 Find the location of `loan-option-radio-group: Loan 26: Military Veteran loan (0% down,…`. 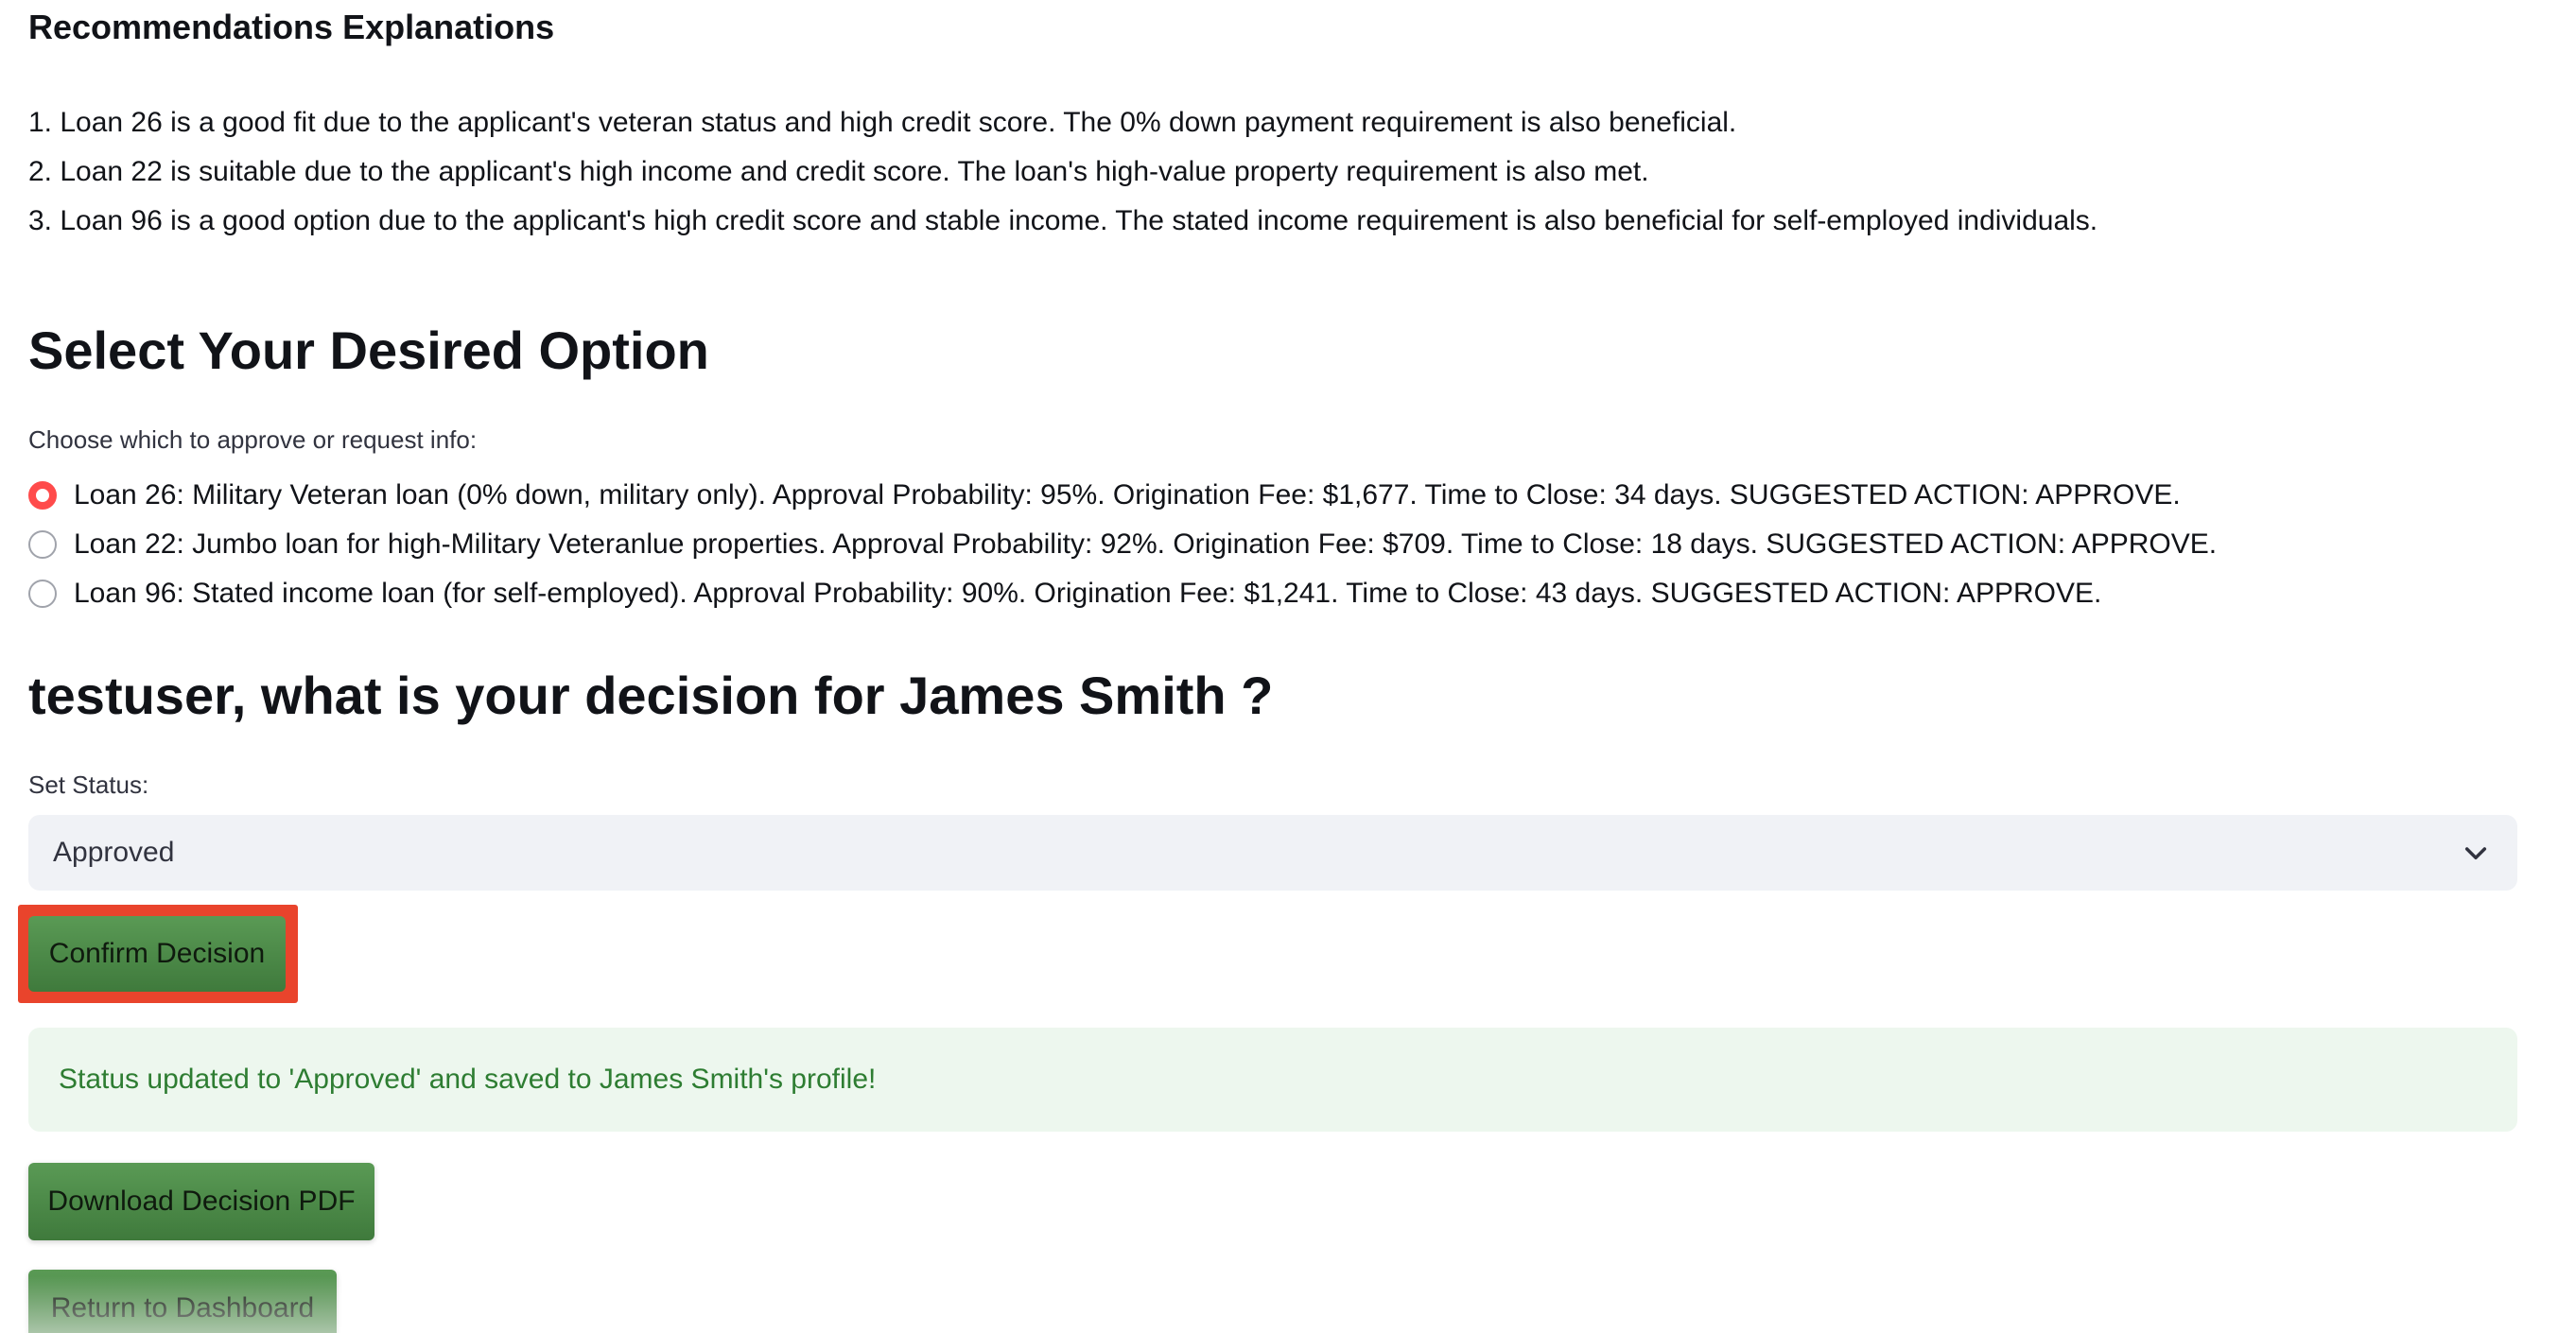

loan-option-radio-group: Loan 26: Military Veteran loan (0% down,… is located at coordinates (1272, 544).